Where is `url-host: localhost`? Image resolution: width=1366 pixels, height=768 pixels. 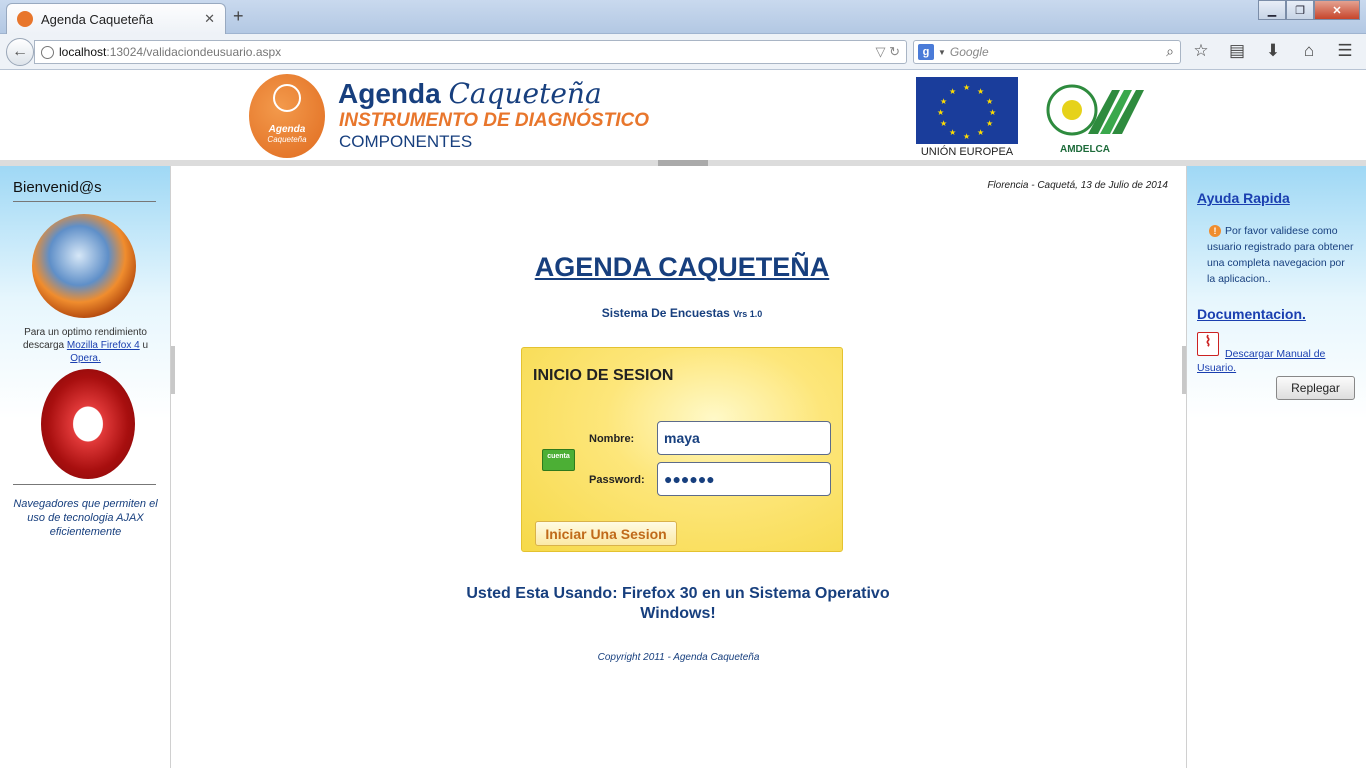
url-host: localhost is located at coordinates (83, 52).